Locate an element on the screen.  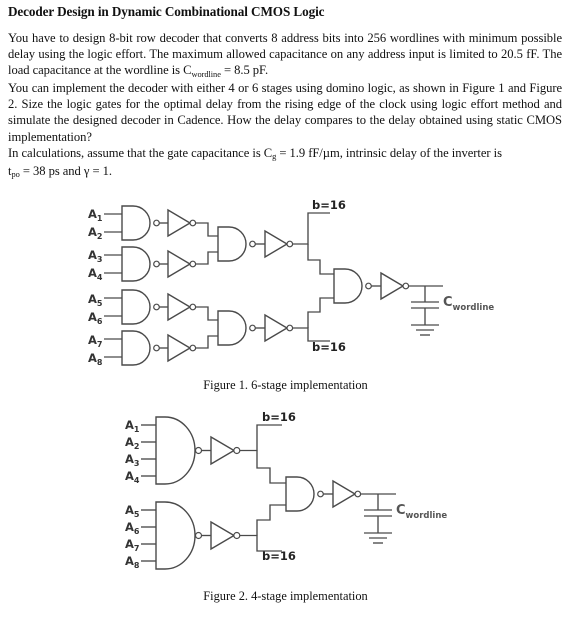
figure-1-caption: Figure 1. 6-stage implementation is located at coordinates (285, 385).